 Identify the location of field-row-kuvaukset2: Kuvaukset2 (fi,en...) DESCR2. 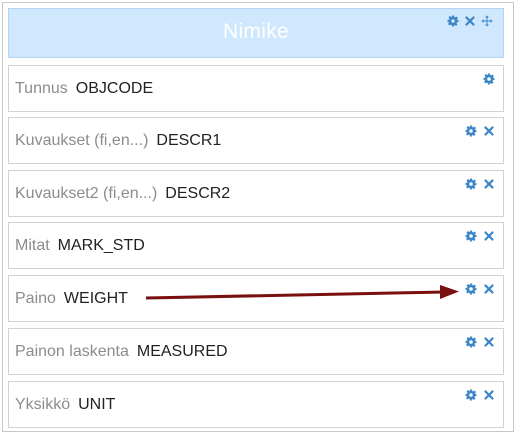
(256, 193).